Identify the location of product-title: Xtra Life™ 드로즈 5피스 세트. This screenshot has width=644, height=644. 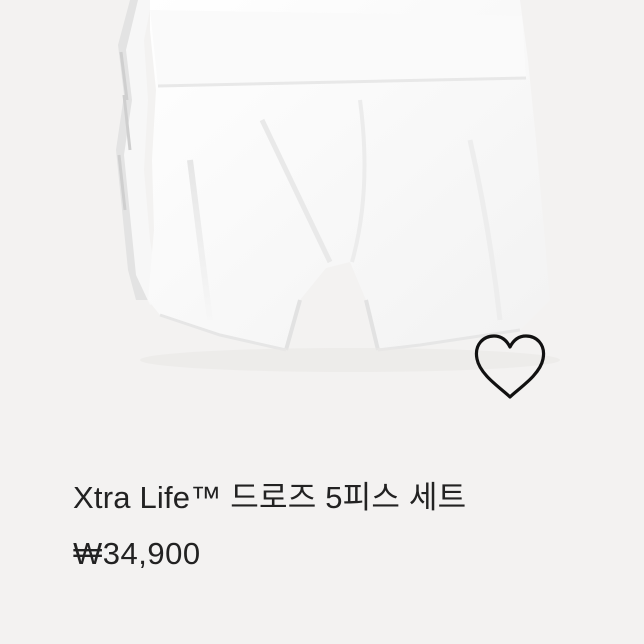
(269, 498).